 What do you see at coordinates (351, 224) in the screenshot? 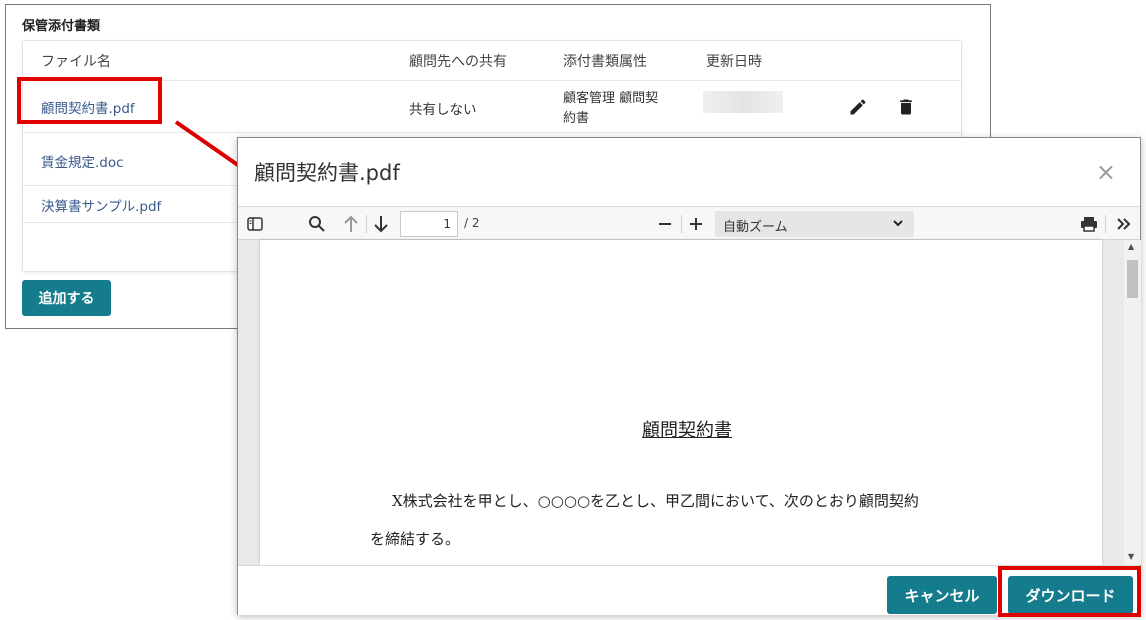
I see `arrow-up-icon` at bounding box center [351, 224].